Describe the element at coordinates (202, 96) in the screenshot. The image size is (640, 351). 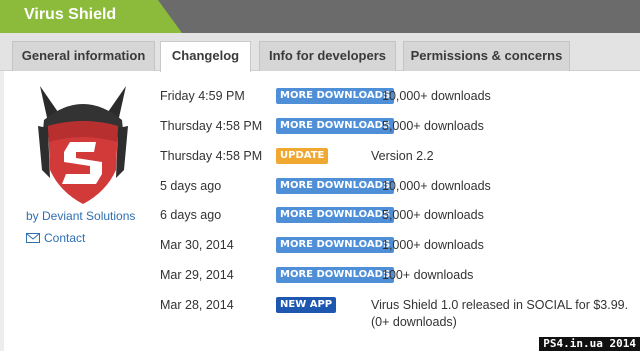
I see `changelog-date: Friday 4:59 PM` at that location.